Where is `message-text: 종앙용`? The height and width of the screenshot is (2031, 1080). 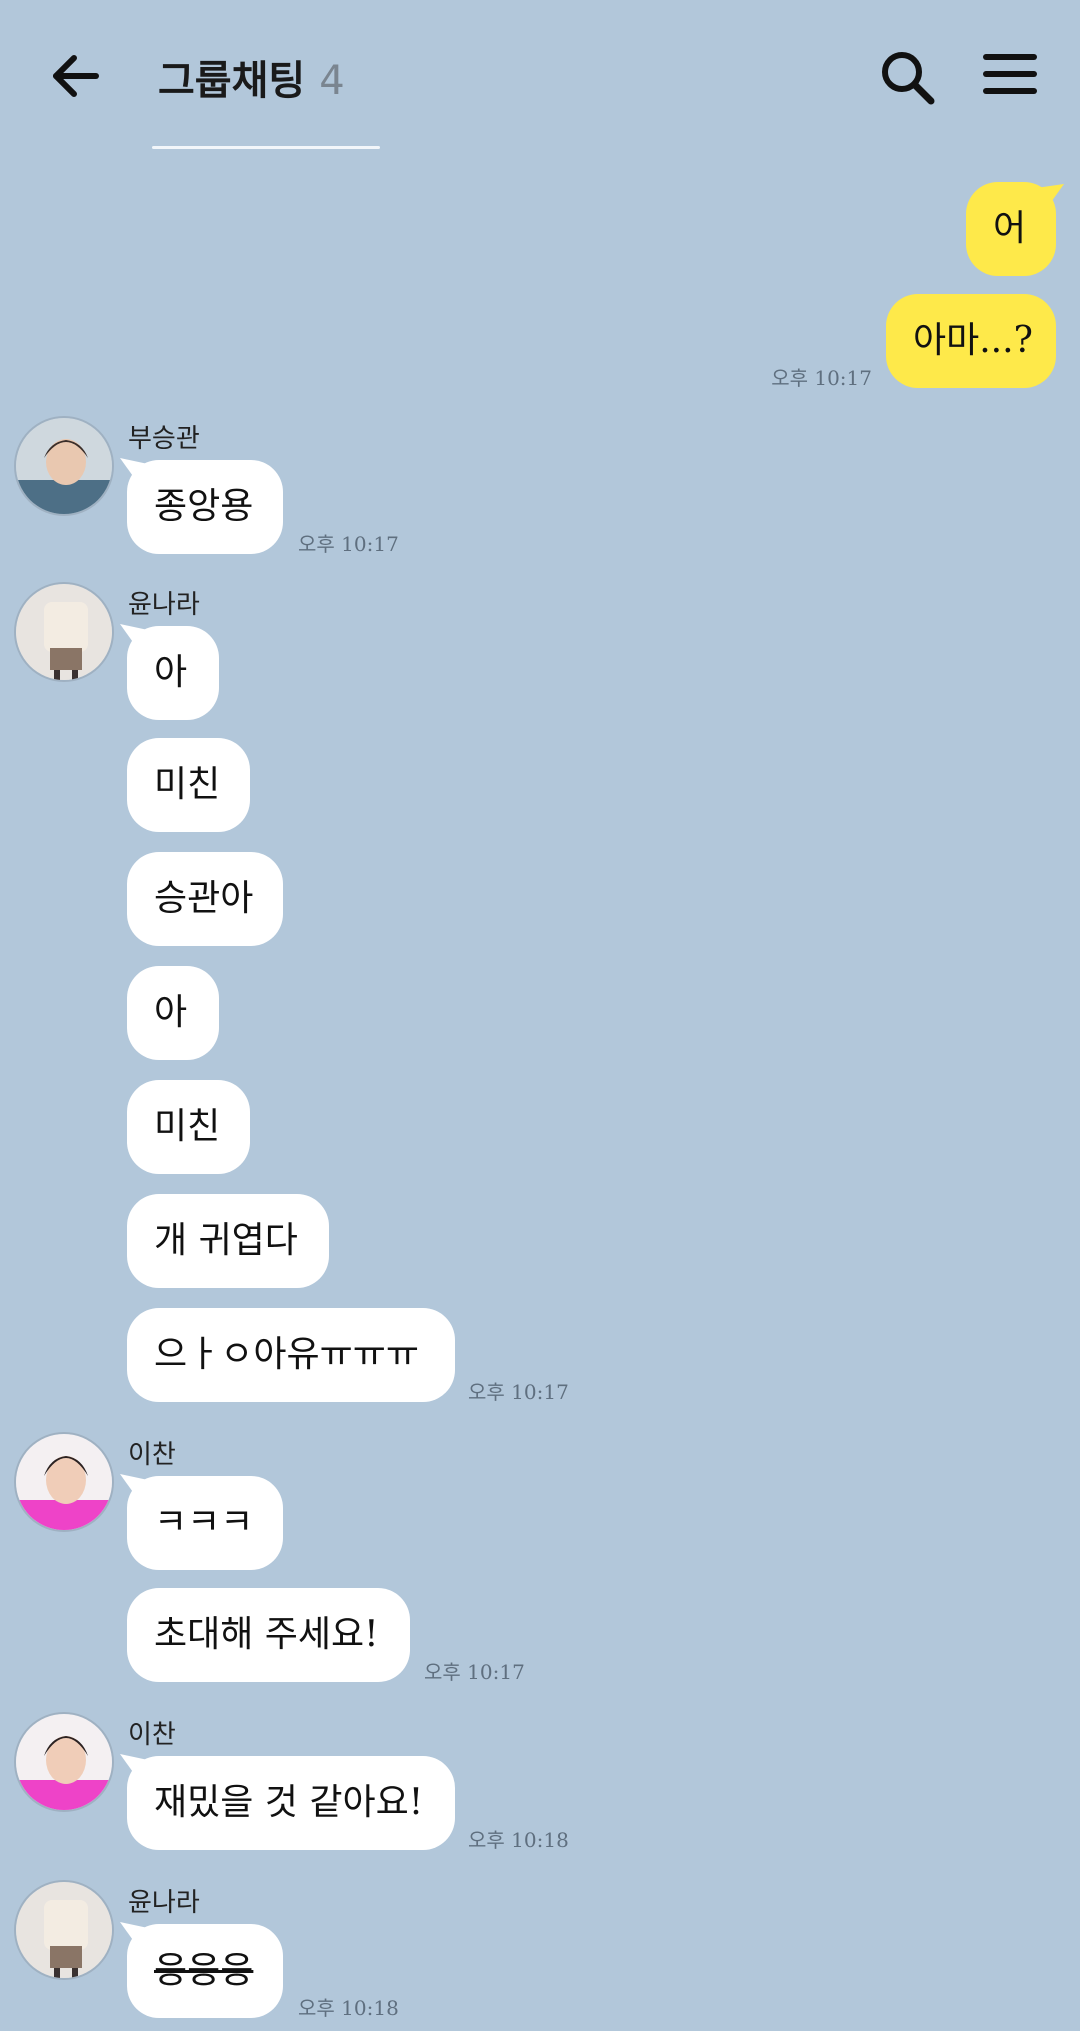
message-text: 종앙용 is located at coordinates (204, 506).